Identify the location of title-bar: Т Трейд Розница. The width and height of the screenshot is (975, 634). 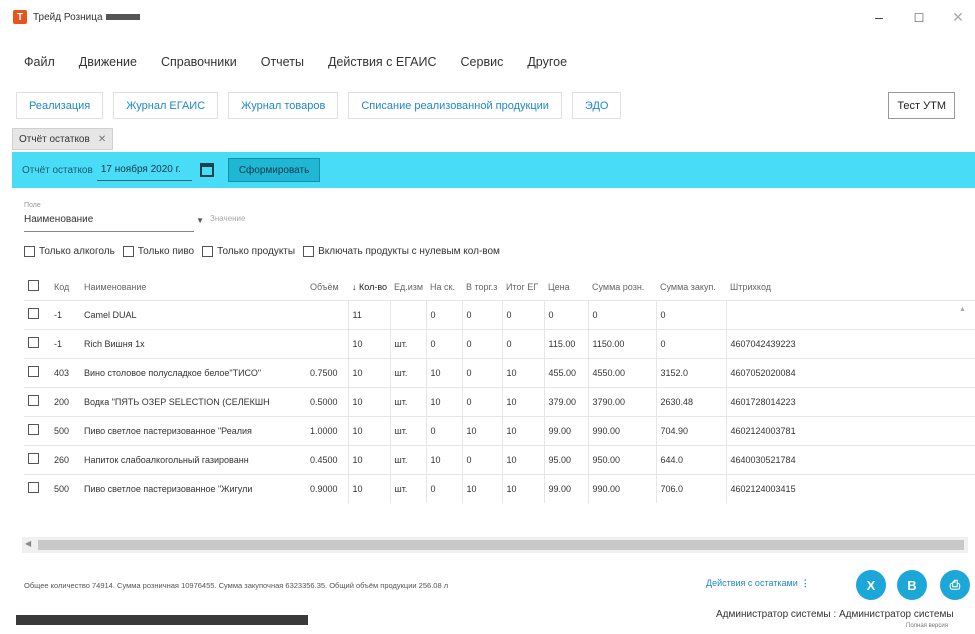
(487, 17).